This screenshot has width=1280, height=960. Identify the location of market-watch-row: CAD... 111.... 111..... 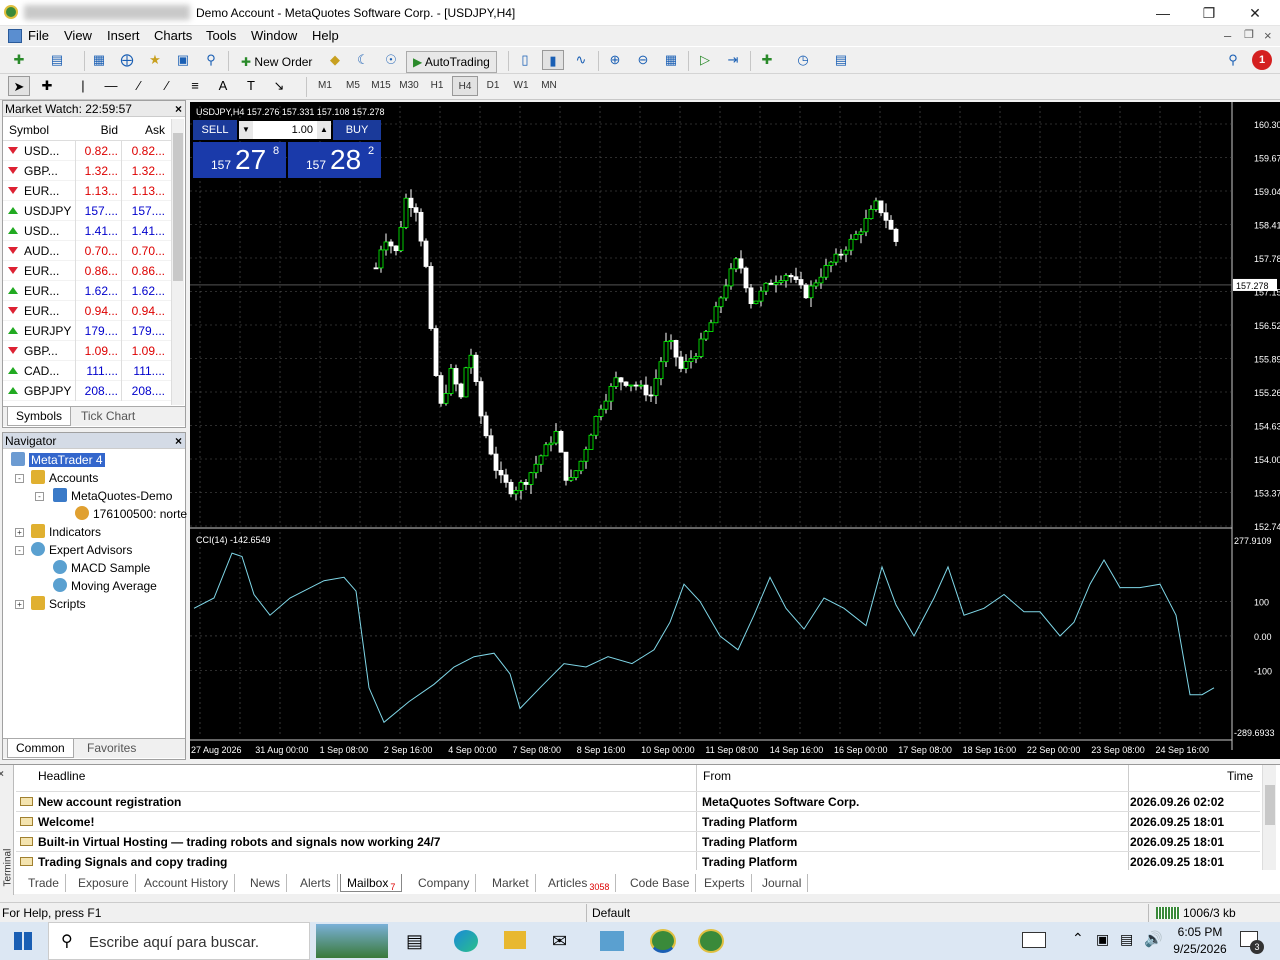
(88, 371).